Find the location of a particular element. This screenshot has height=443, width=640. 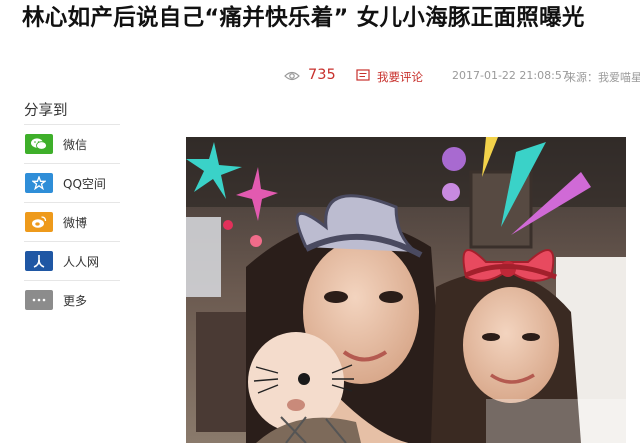

share-label: 人人网 is located at coordinates (81, 262).